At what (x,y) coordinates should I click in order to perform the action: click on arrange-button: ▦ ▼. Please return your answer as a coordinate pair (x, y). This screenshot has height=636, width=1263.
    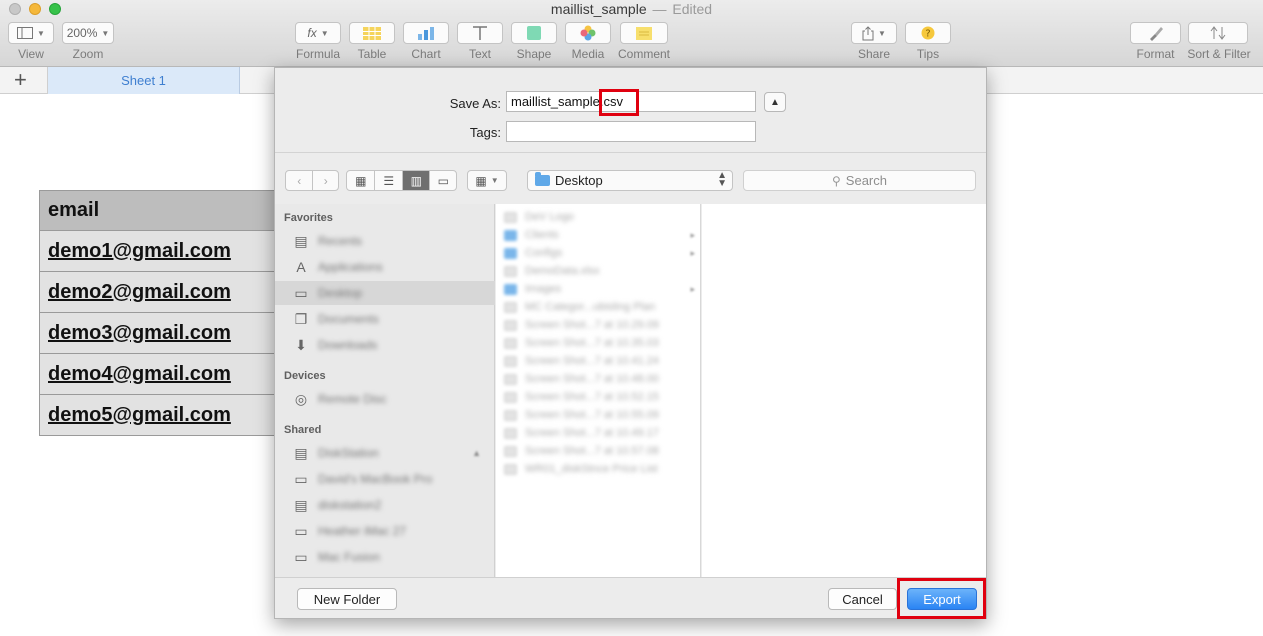
    Looking at the image, I should click on (487, 180).